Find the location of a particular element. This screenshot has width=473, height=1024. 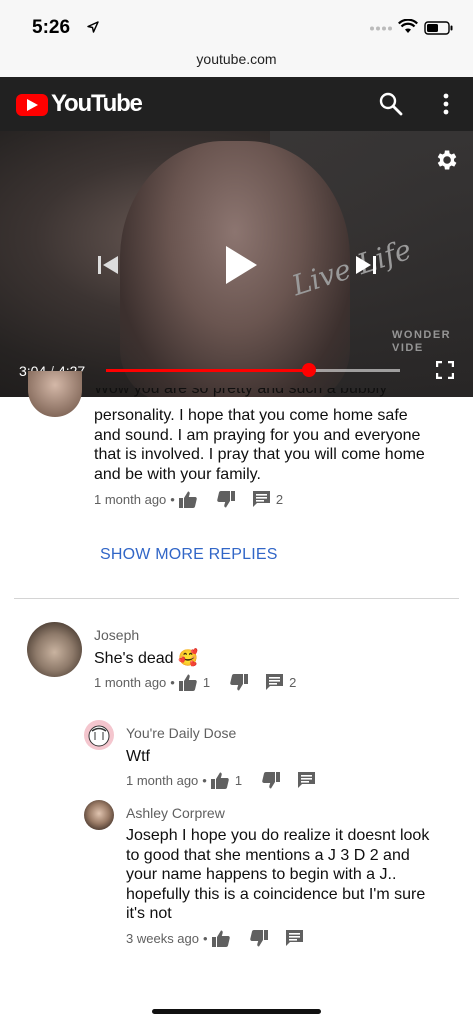

fullscreen-icon is located at coordinates (445, 370).